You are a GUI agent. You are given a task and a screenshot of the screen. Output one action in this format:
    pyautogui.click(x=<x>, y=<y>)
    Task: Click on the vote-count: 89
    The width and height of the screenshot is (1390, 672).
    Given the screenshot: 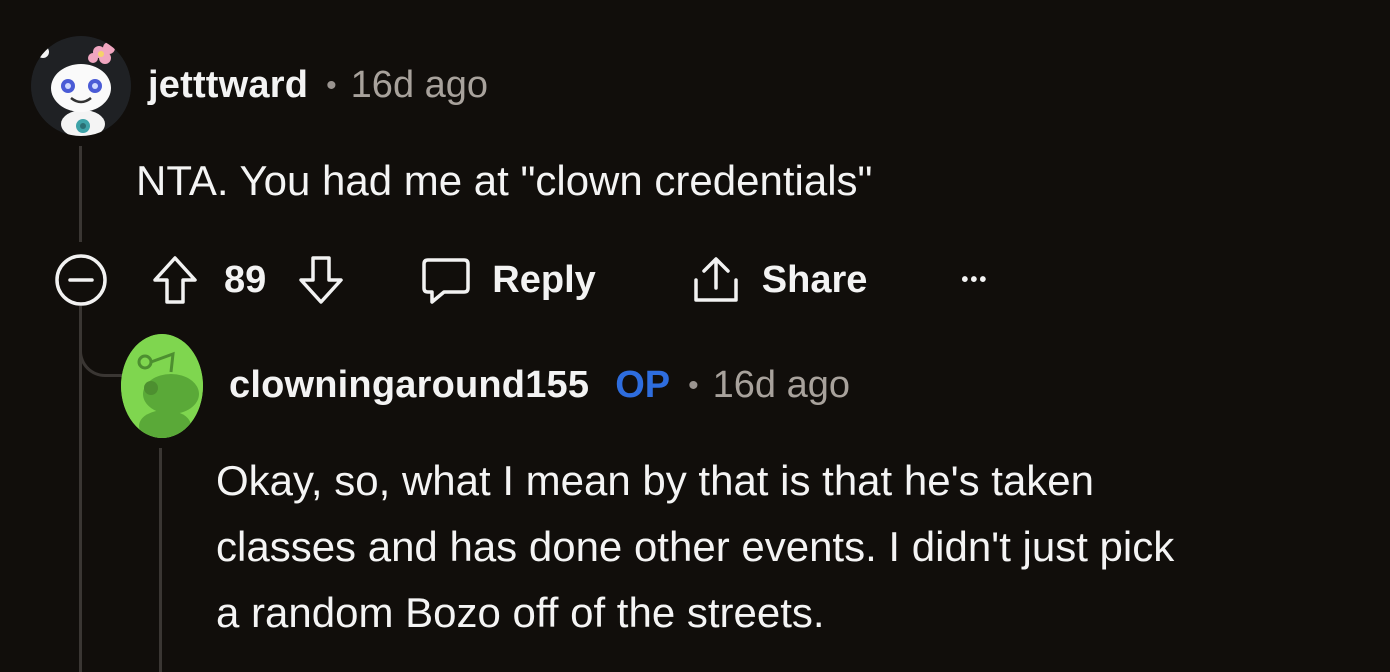 What is the action you would take?
    pyautogui.click(x=245, y=279)
    